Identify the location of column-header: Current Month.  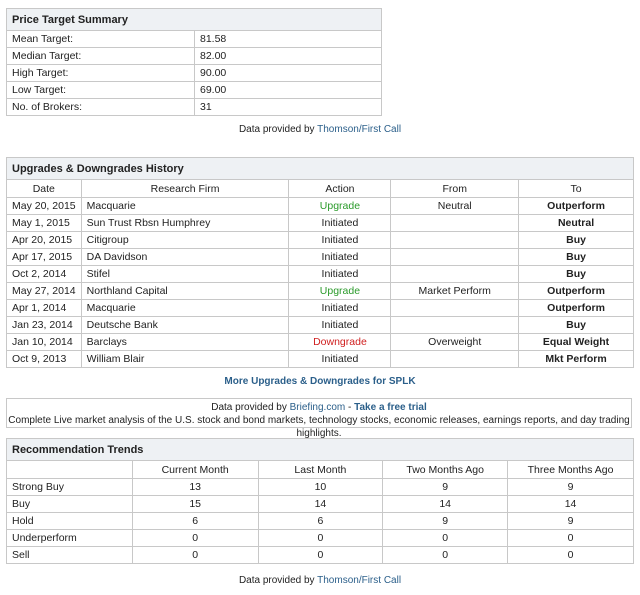
(195, 469).